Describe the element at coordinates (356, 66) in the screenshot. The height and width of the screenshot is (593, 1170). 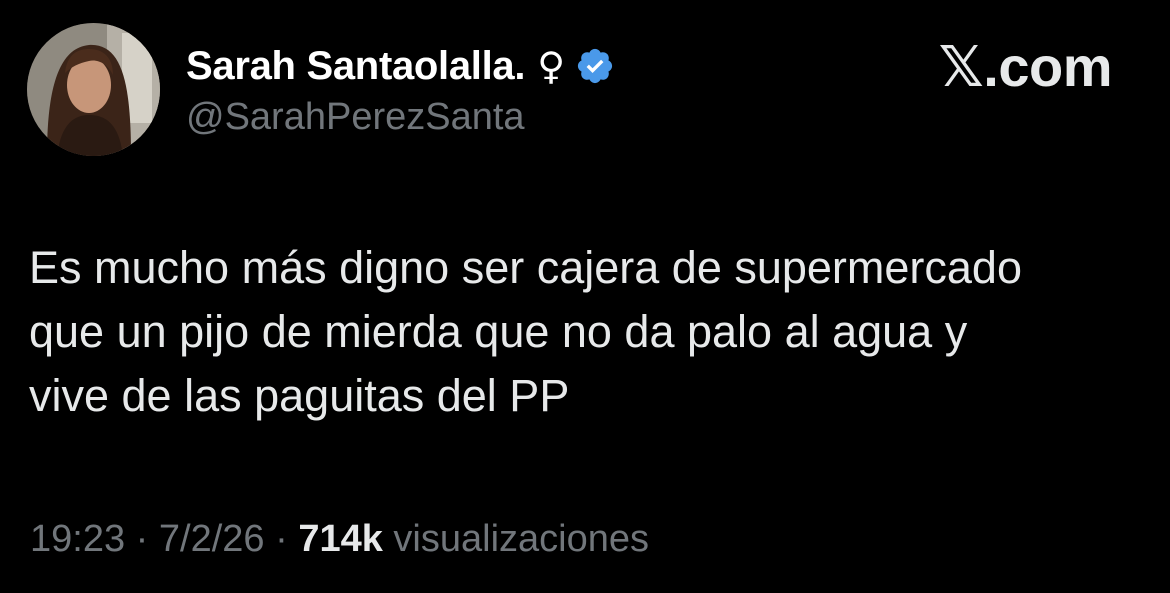
I see `author-display-name: Sarah Santaolalla.` at that location.